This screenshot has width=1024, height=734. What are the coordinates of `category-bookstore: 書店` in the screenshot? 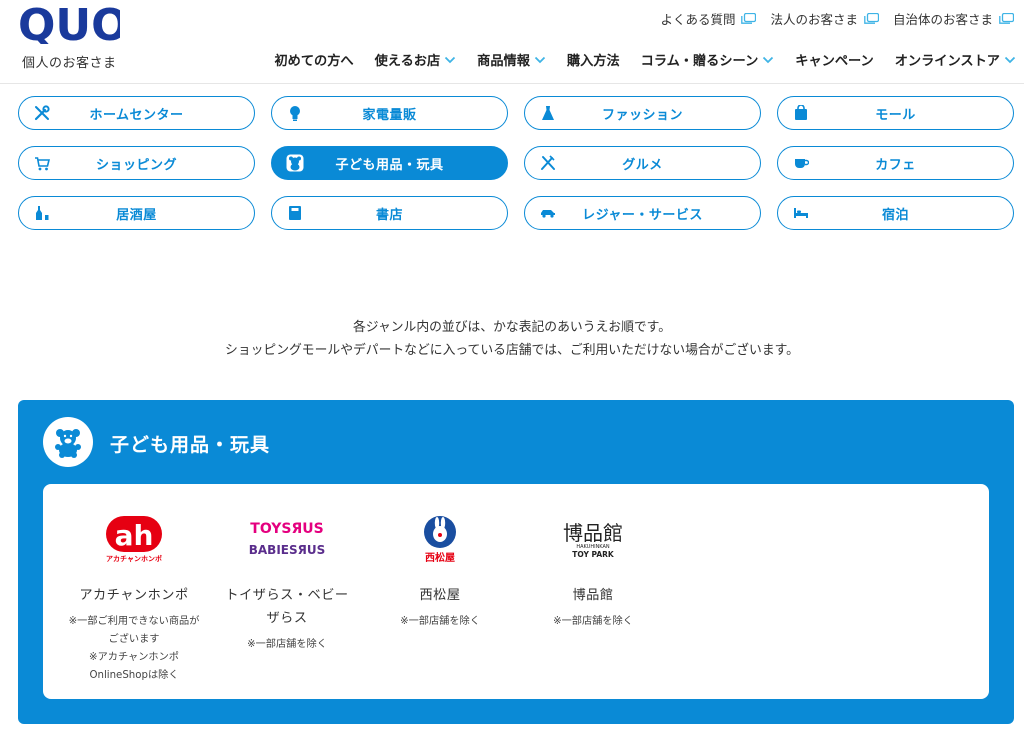 It's located at (389, 213).